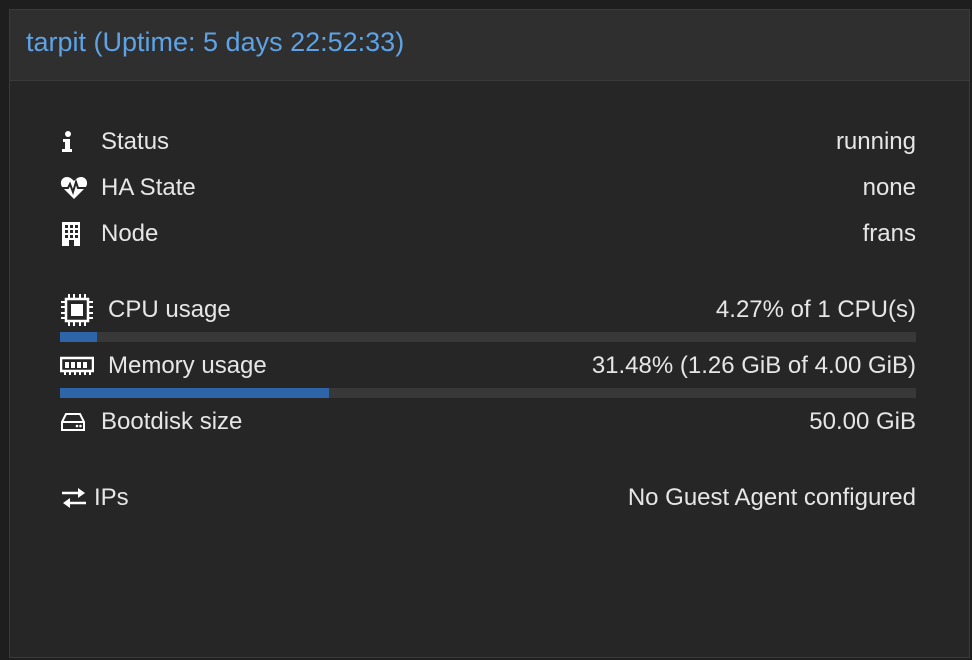  I want to click on memory-value: 31.48% (1.26 GiB of 4.00 GiB), so click(753, 365).